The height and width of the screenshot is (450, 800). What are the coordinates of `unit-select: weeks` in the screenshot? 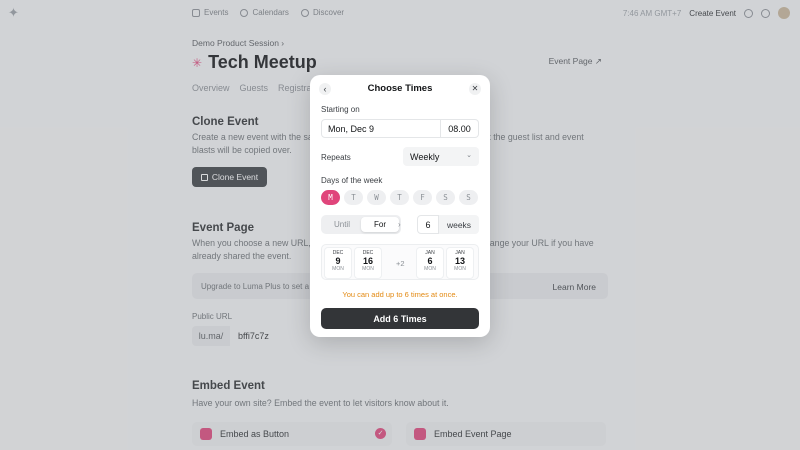 It's located at (459, 224).